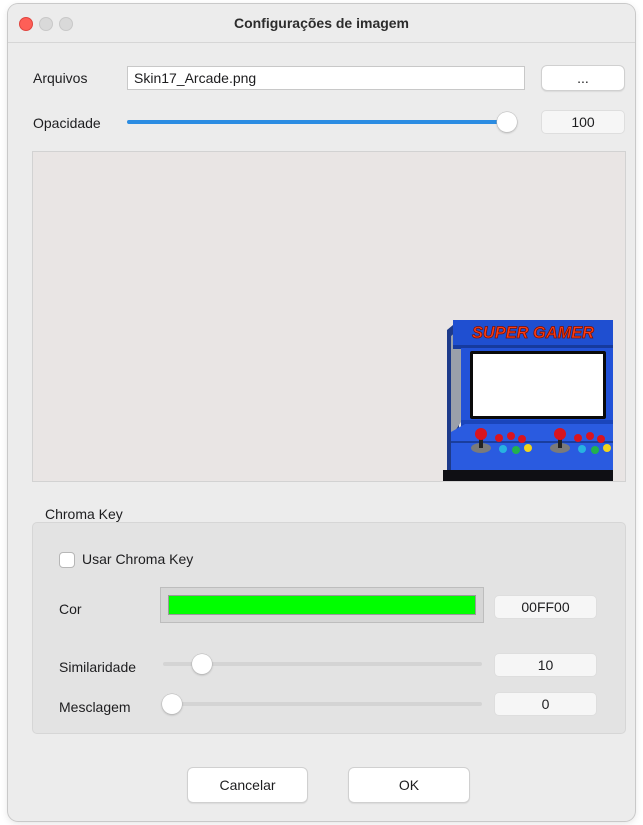  What do you see at coordinates (545, 607) in the screenshot?
I see `color-hex-field: 00FF00` at bounding box center [545, 607].